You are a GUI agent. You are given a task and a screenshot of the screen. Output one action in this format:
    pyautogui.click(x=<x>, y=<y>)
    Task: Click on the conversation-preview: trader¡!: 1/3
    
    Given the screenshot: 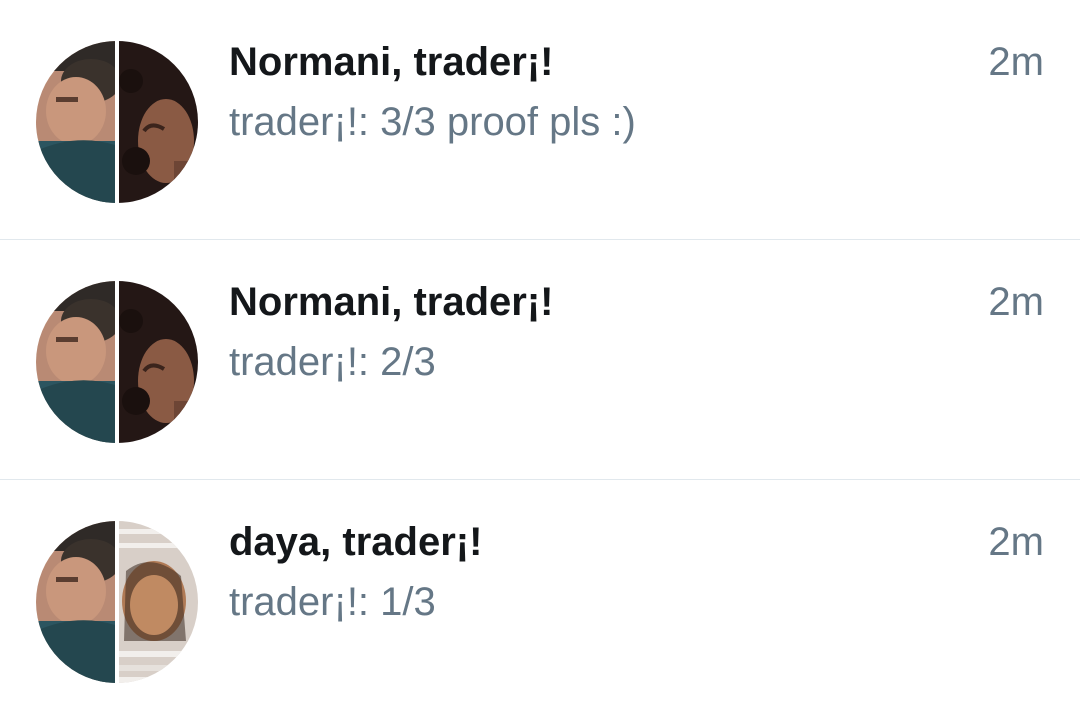 What is the action you would take?
    pyautogui.click(x=332, y=602)
    